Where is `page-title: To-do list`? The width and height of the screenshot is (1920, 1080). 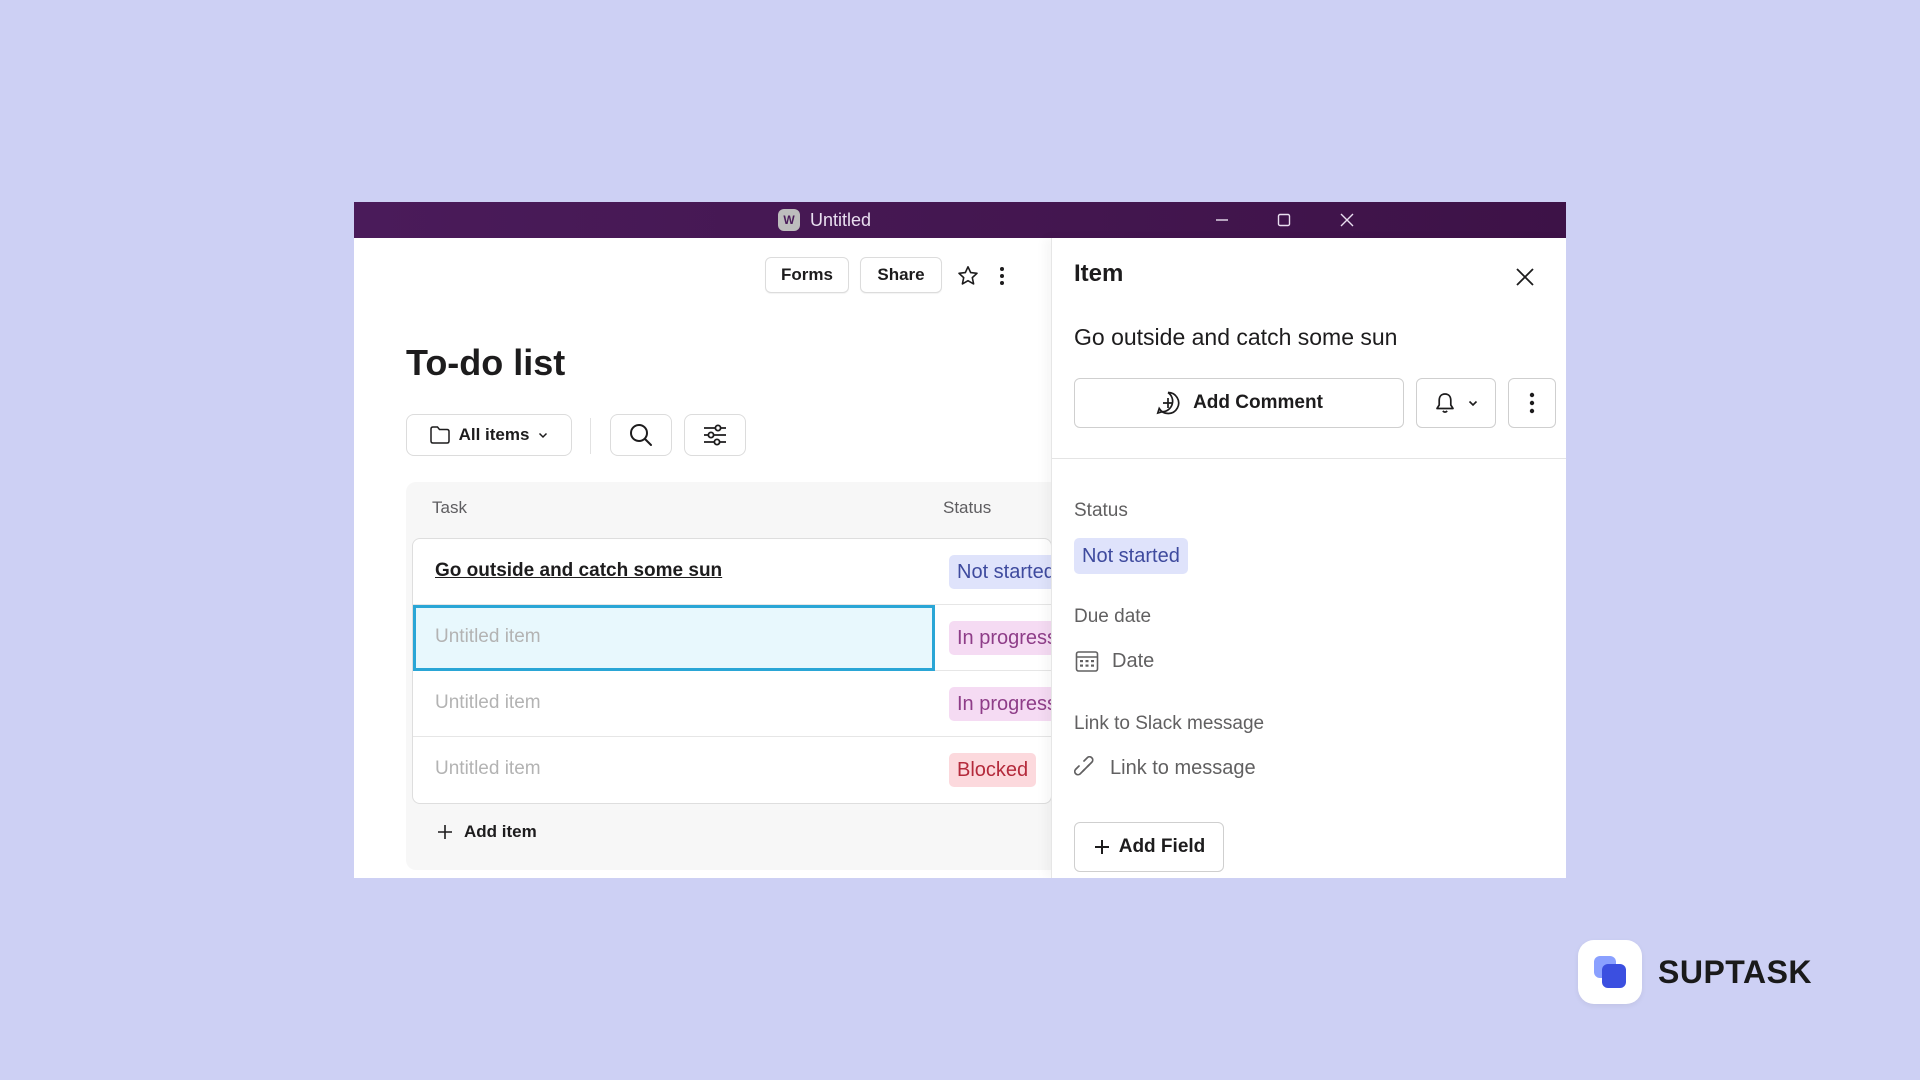 page-title: To-do list is located at coordinates (486, 362).